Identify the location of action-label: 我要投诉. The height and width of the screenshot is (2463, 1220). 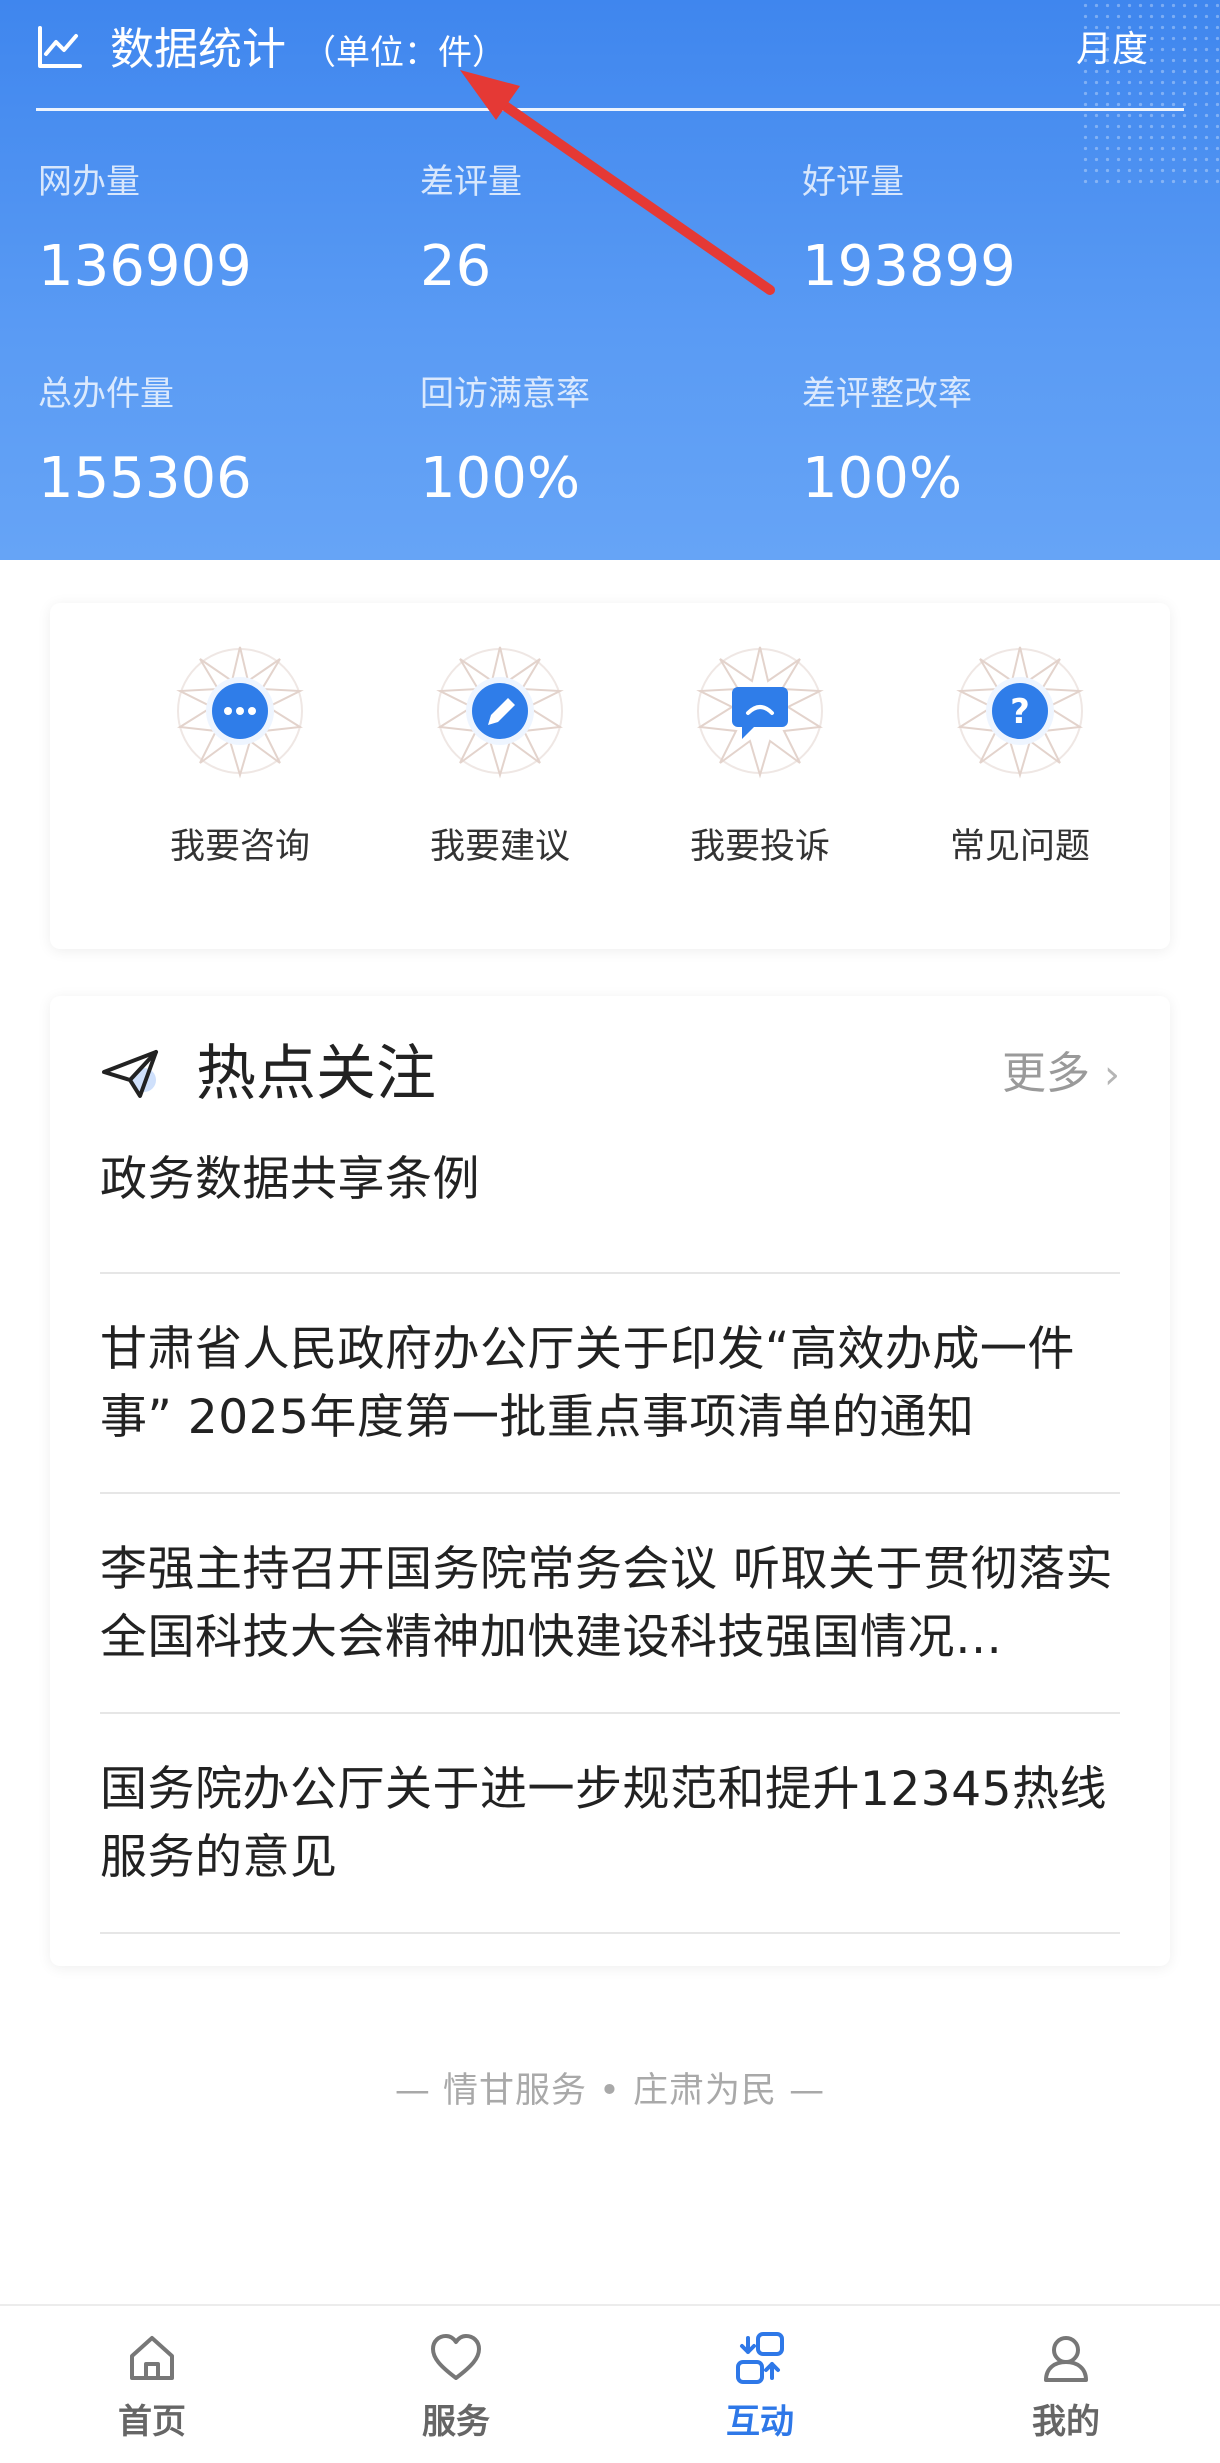
(759, 847).